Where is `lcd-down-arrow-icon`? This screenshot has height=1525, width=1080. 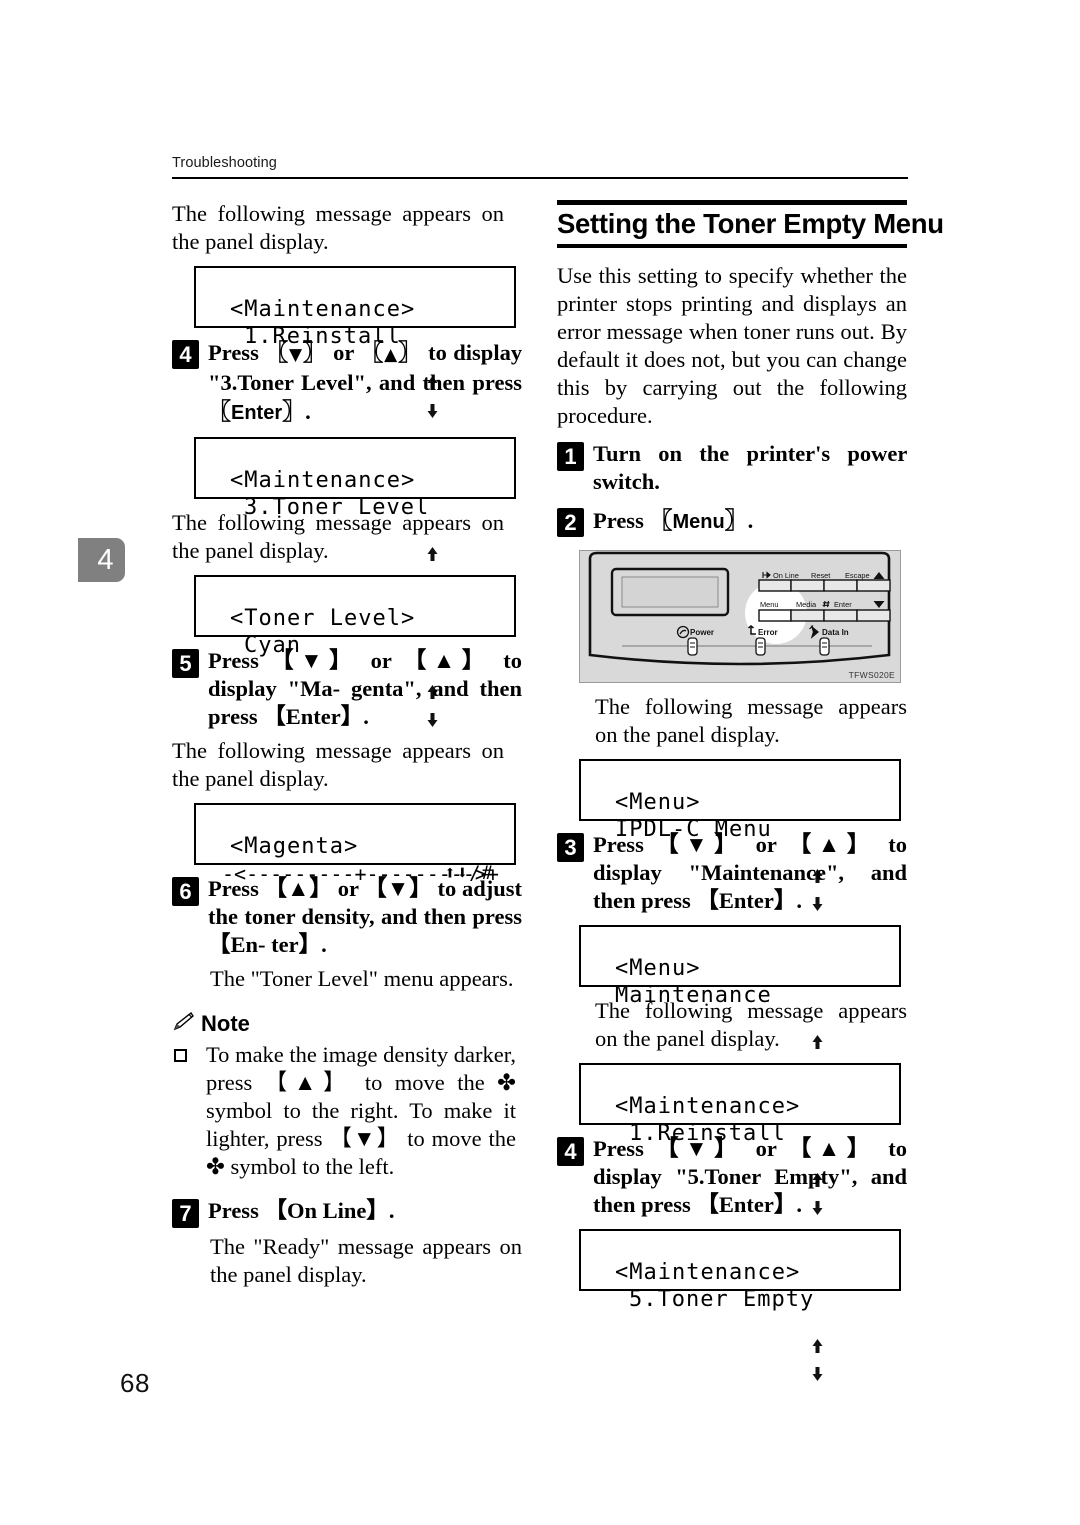 lcd-down-arrow-icon is located at coordinates (846, 1373).